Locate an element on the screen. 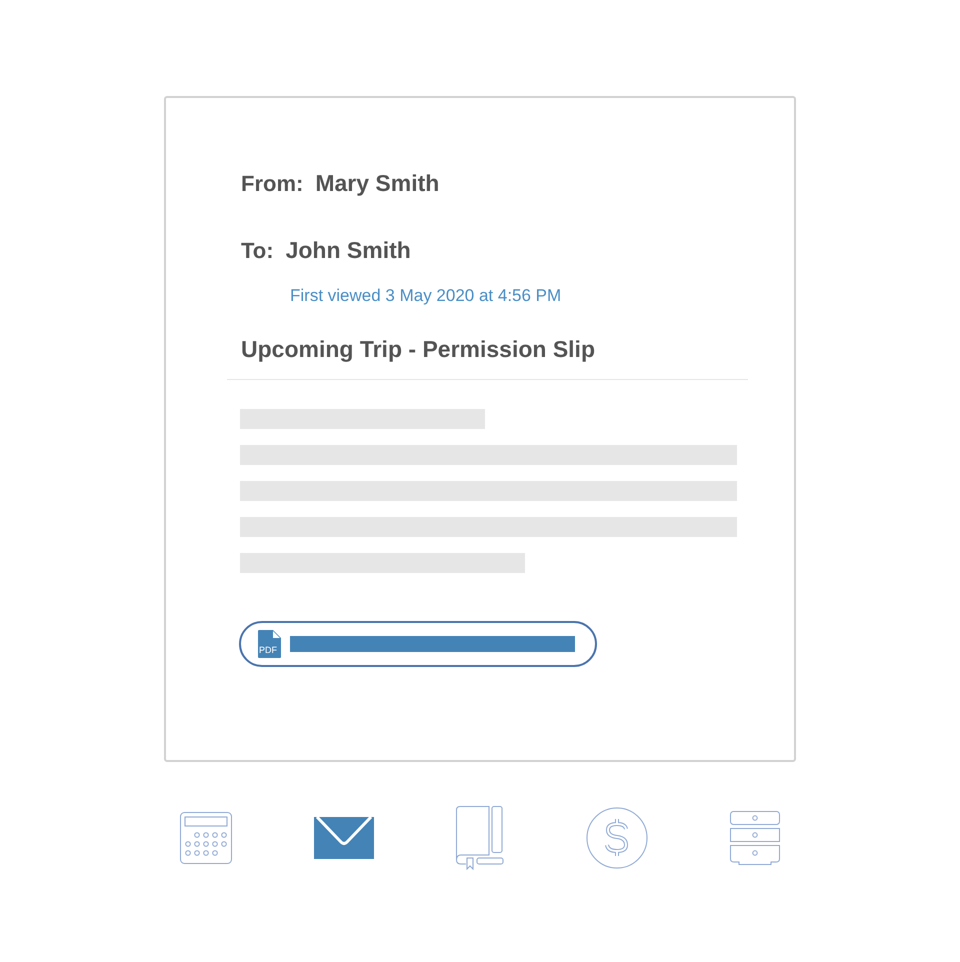 Image resolution: width=960 pixels, height=962 pixels. drawer-cabinet-icon is located at coordinates (755, 838).